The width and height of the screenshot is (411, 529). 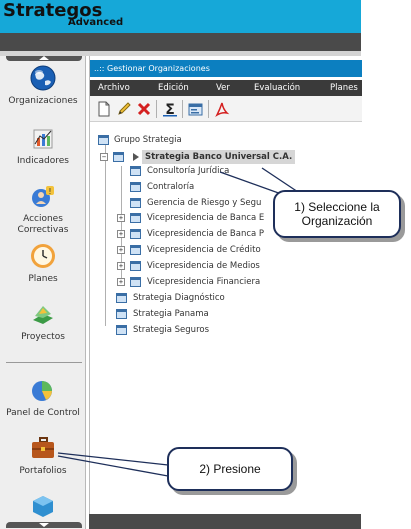 What do you see at coordinates (43, 256) in the screenshot?
I see `clock-icon` at bounding box center [43, 256].